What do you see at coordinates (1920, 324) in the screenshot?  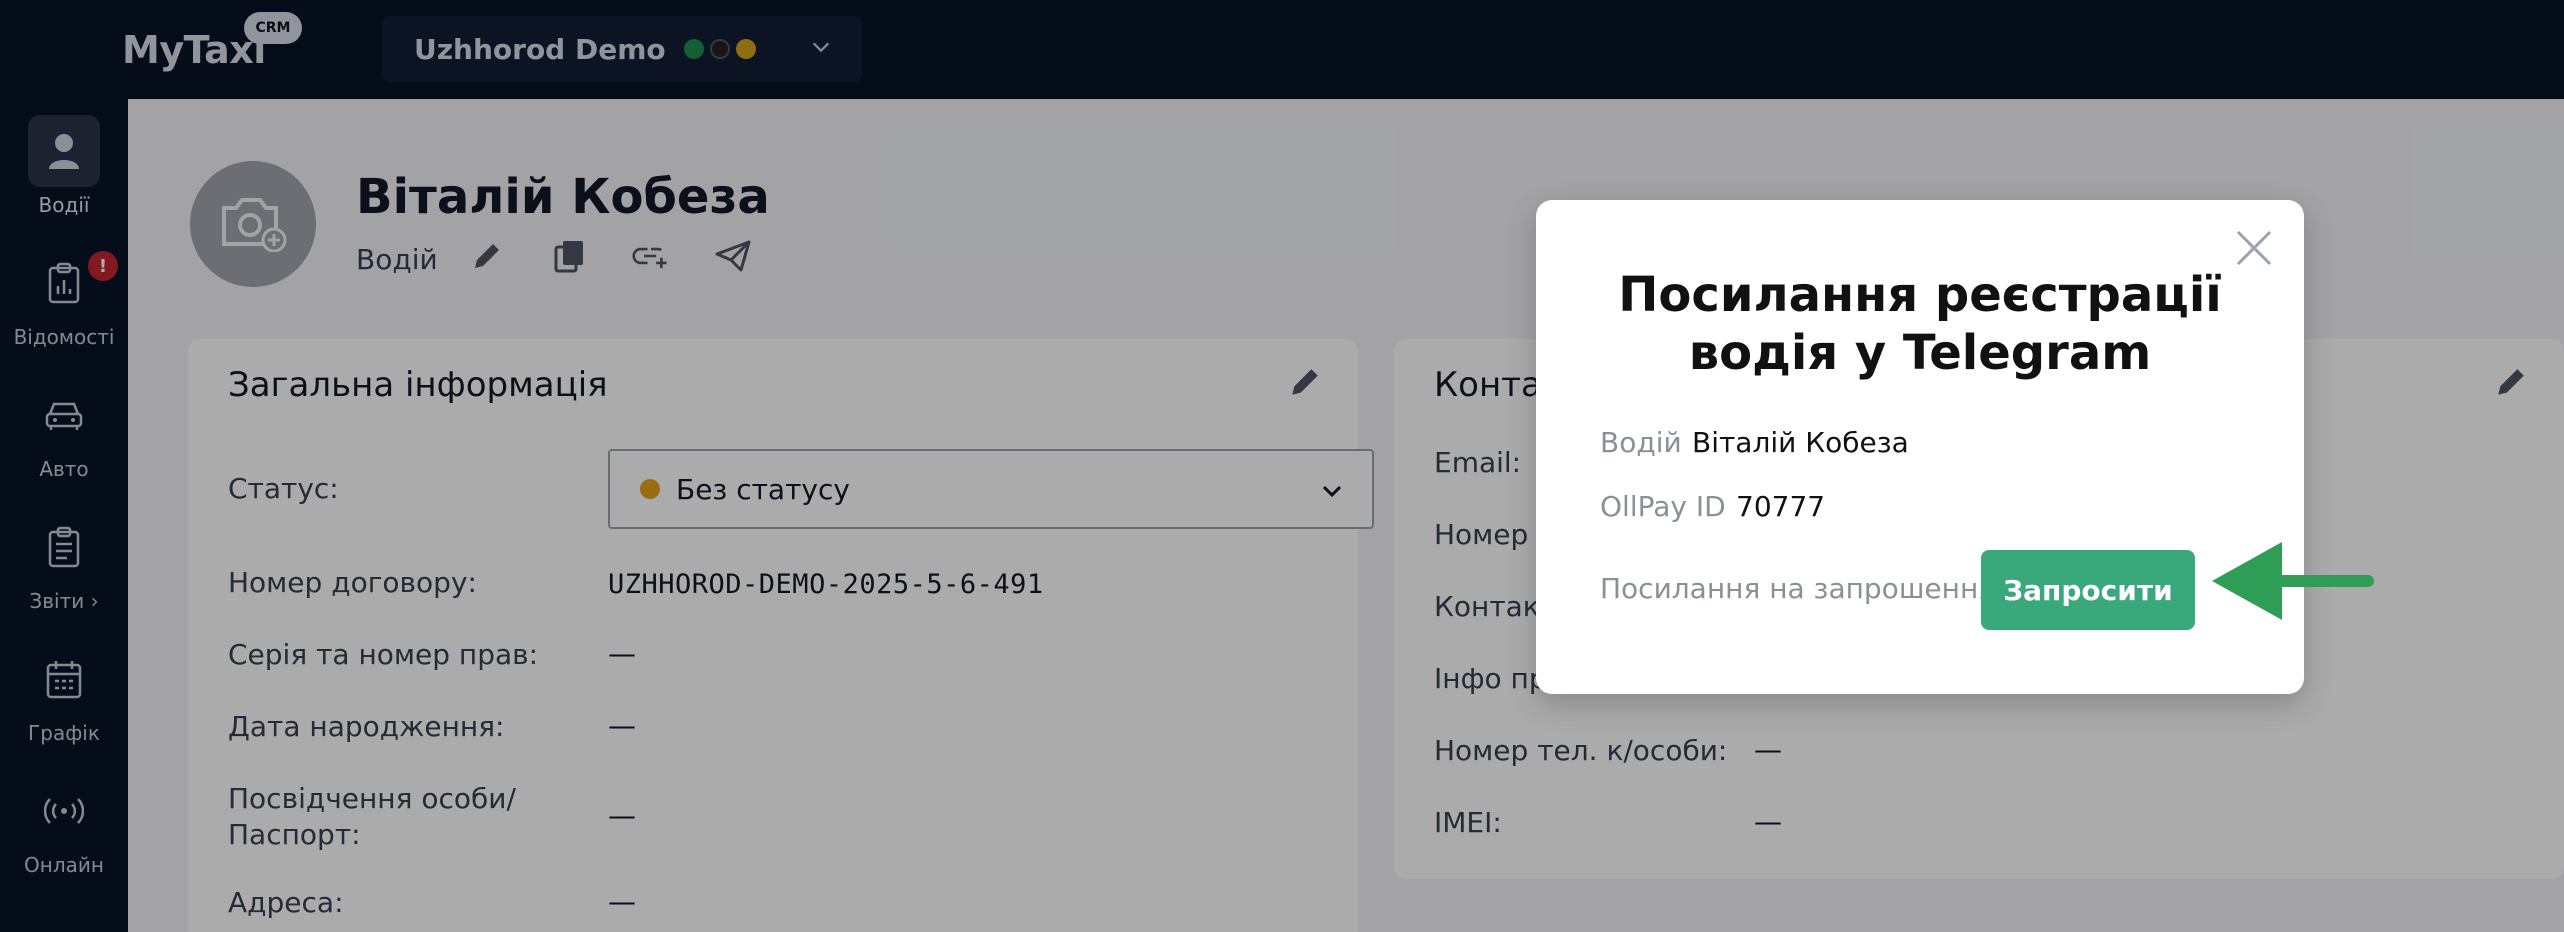 I see `modal-title: Посилання реєстрації водія у Telegram` at bounding box center [1920, 324].